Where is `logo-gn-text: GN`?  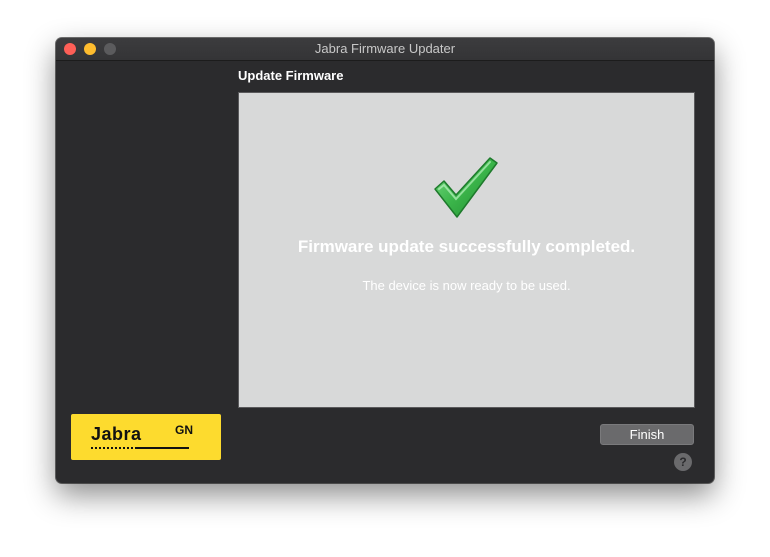 logo-gn-text: GN is located at coordinates (184, 430).